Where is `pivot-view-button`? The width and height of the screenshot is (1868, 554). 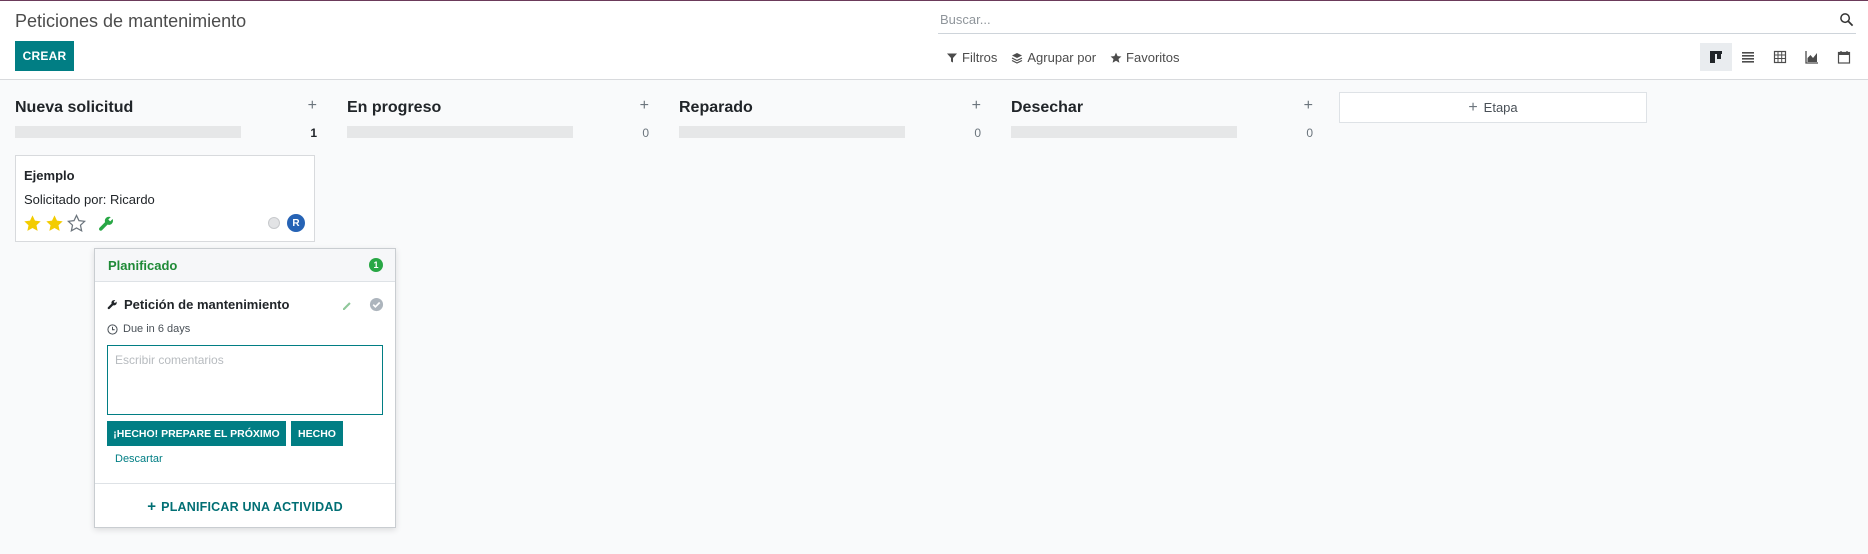 pivot-view-button is located at coordinates (1780, 57).